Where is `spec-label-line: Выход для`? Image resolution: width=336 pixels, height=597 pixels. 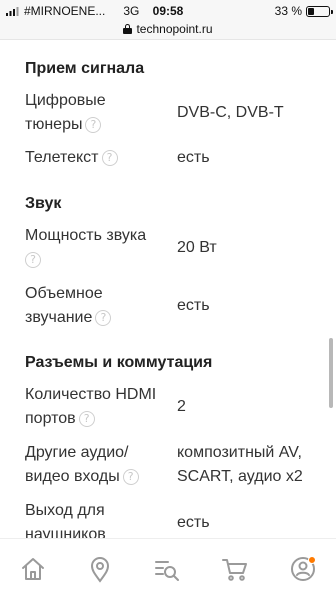 spec-label-line: Выход для is located at coordinates (65, 510).